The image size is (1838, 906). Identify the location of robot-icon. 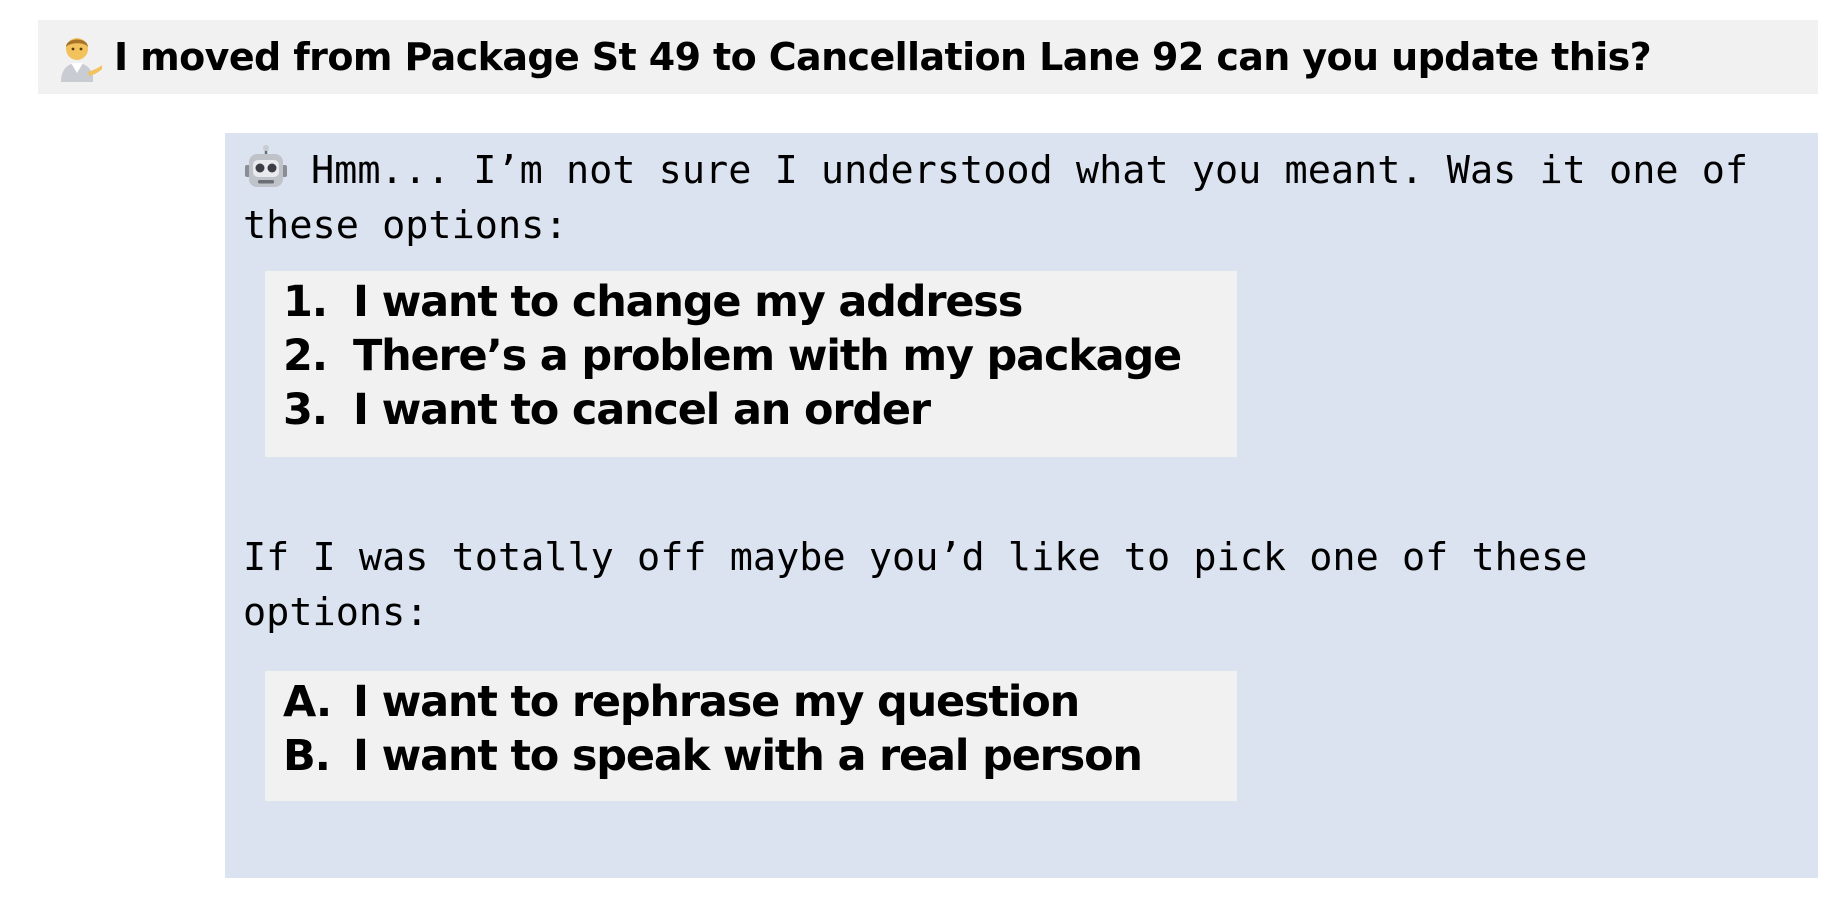
(266, 167).